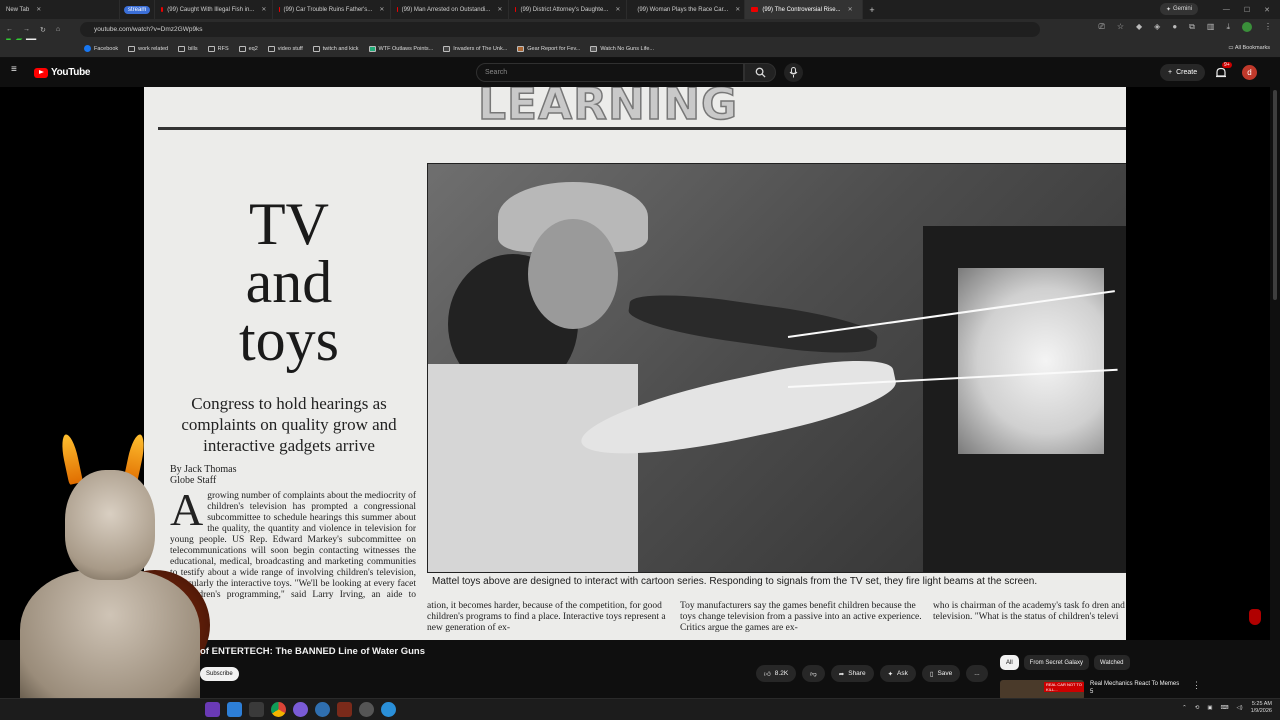 This screenshot has width=1280, height=720. Describe the element at coordinates (686, 9) in the screenshot. I see `tab-race-car: (99) Woman Plays the Race Car... ✕` at that location.